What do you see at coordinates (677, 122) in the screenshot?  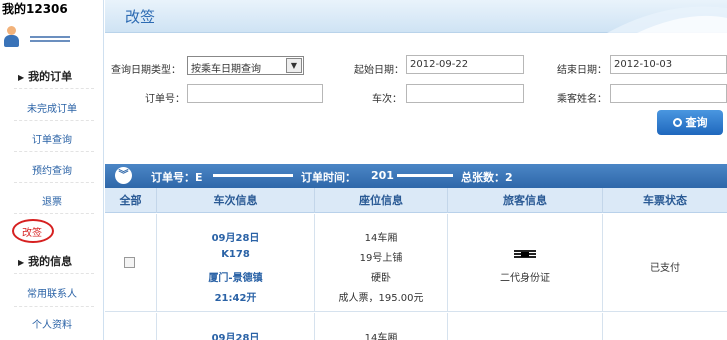 I see `search-icon` at bounding box center [677, 122].